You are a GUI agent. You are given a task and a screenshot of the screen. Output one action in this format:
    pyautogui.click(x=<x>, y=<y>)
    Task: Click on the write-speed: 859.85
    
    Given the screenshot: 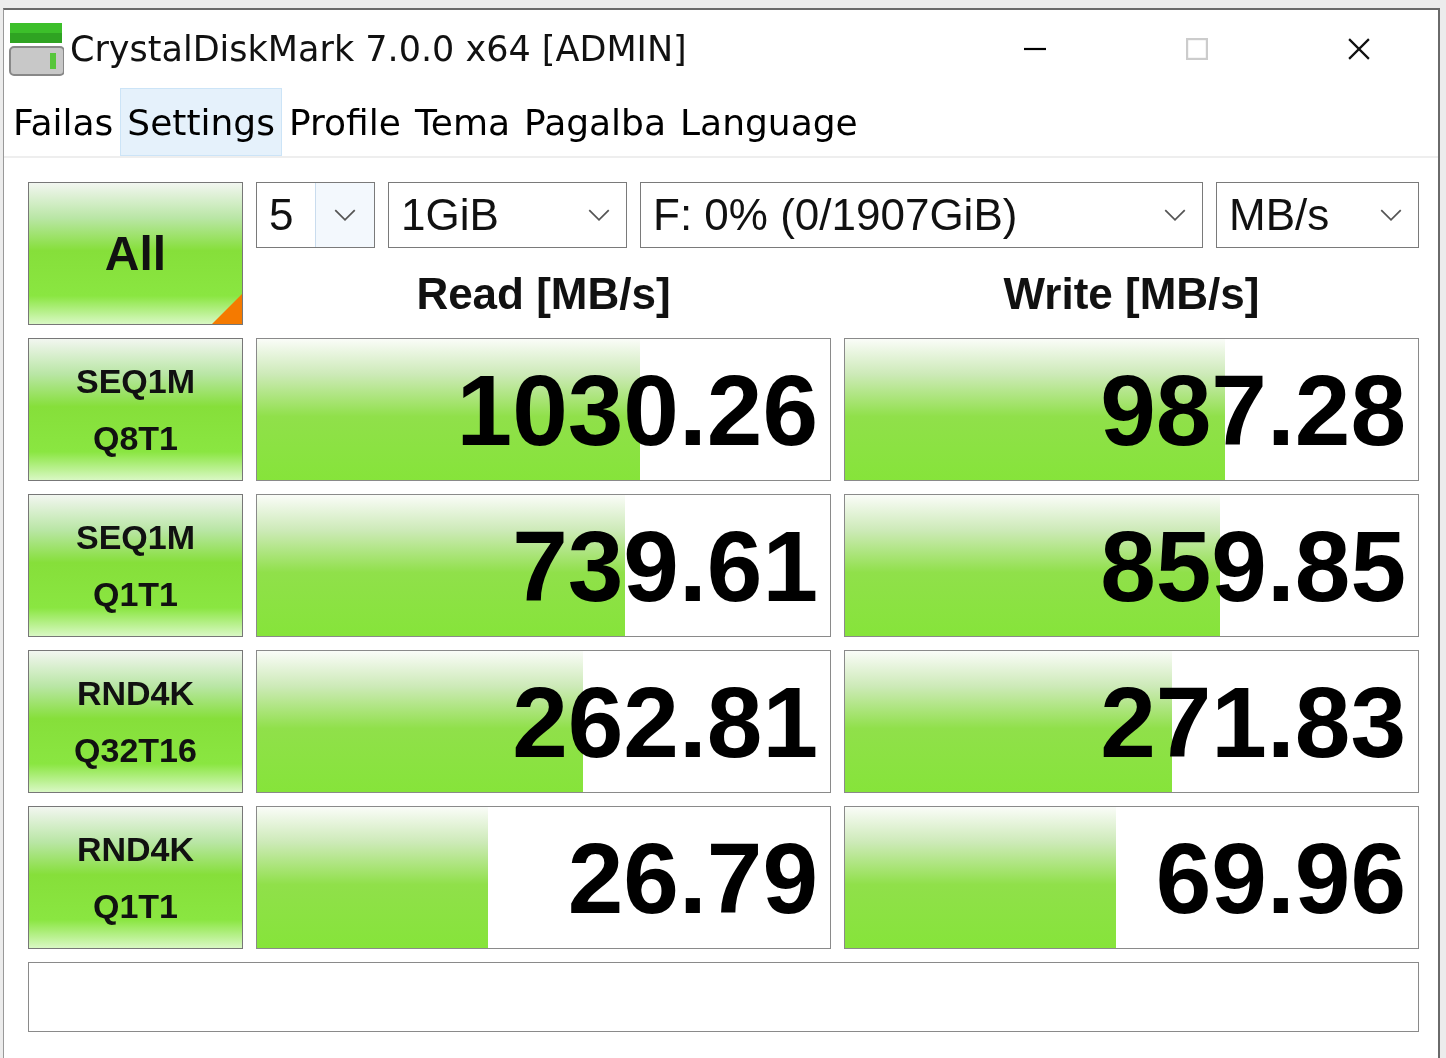 What is the action you would take?
    pyautogui.click(x=1253, y=565)
    